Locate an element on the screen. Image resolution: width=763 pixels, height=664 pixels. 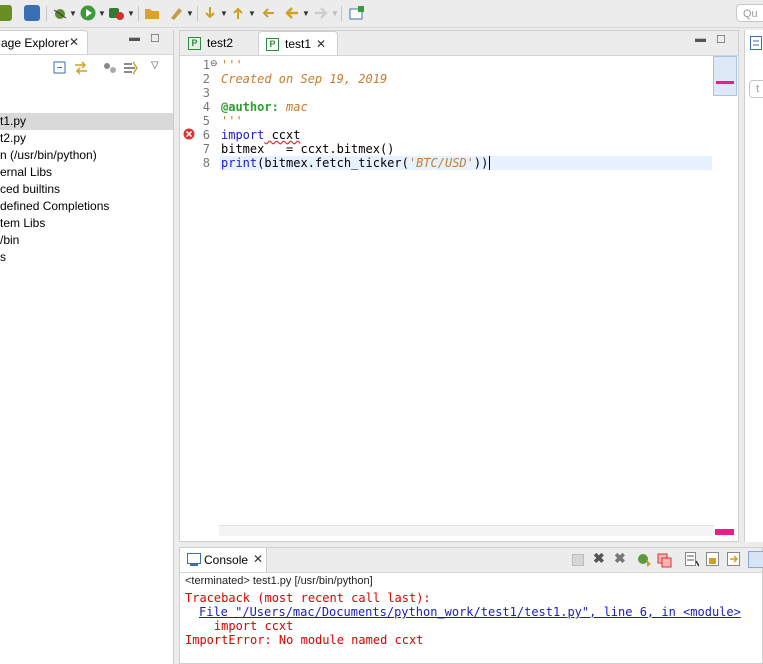
outline-icon is located at coordinates (756, 43).